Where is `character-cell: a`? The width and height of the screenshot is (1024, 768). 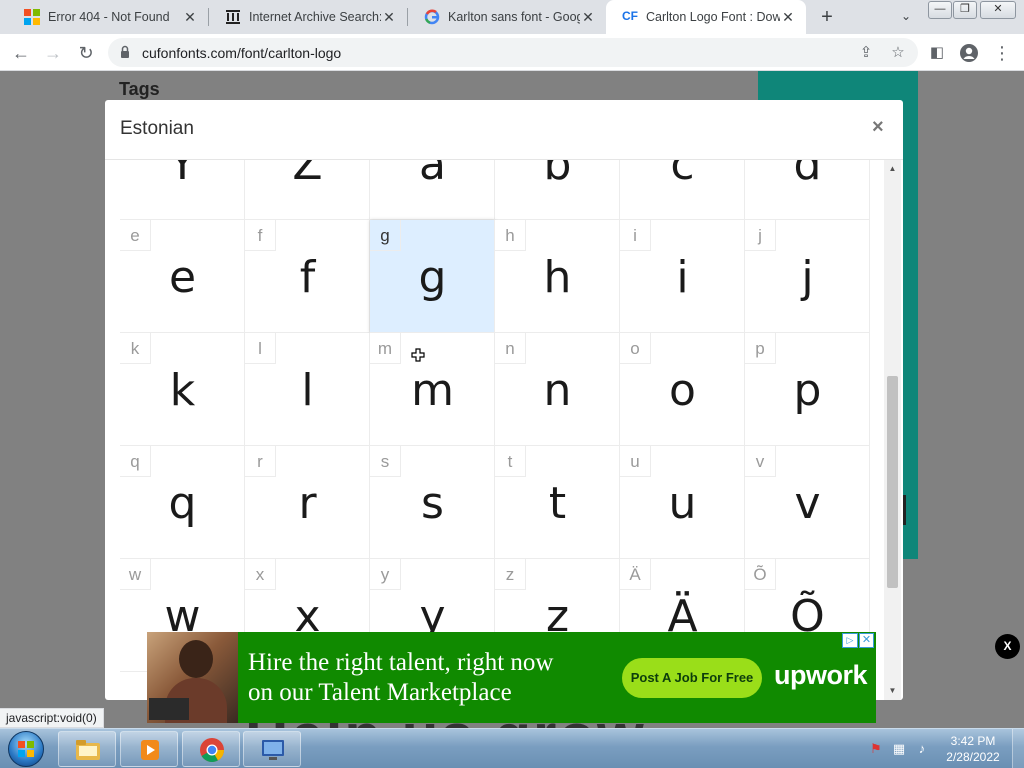 character-cell: a is located at coordinates (432, 190).